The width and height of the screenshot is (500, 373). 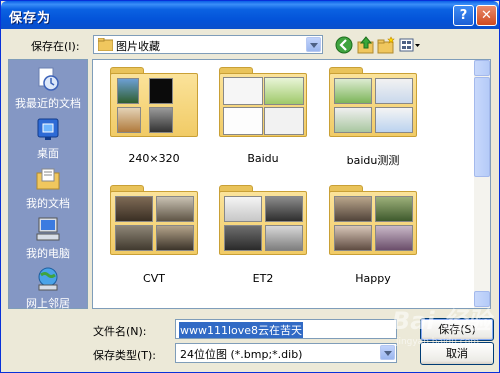 I want to click on vertical-scrollbar, so click(x=482, y=184).